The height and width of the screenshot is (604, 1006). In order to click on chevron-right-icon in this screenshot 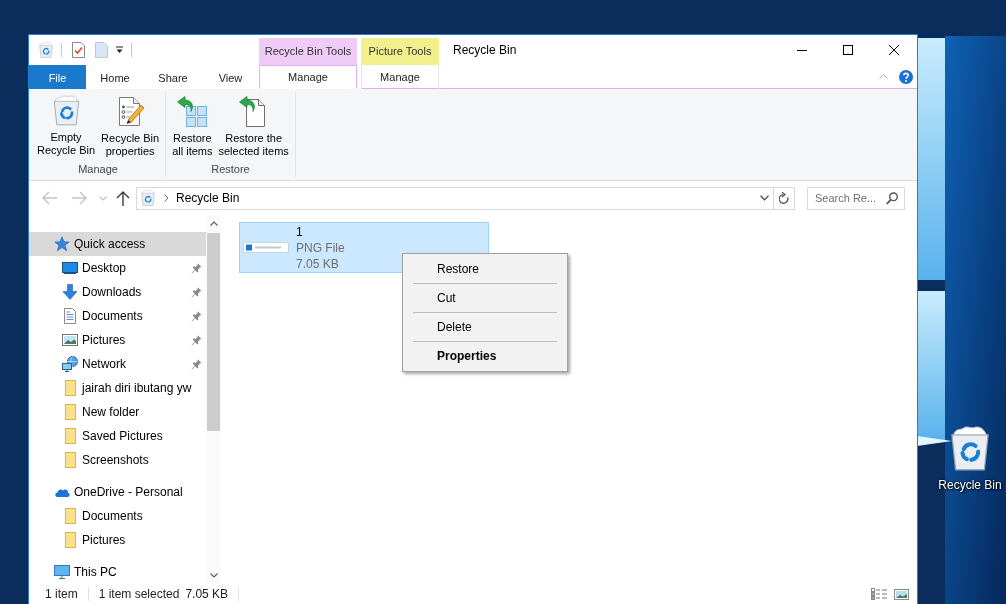, I will do `click(166, 198)`.